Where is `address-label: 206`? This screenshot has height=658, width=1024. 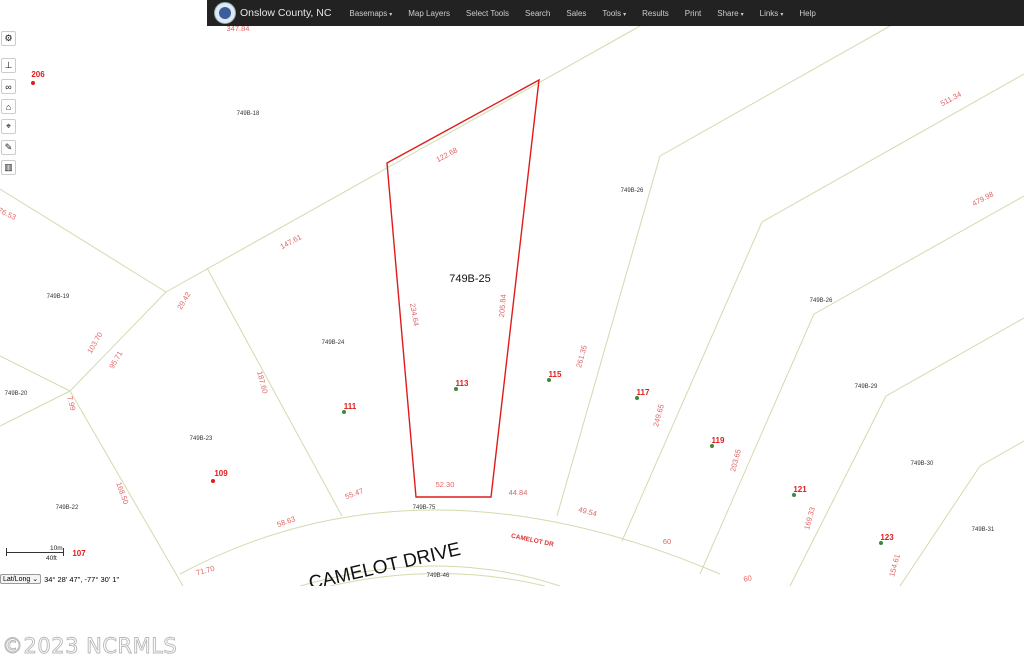
address-label: 206 is located at coordinates (38, 74).